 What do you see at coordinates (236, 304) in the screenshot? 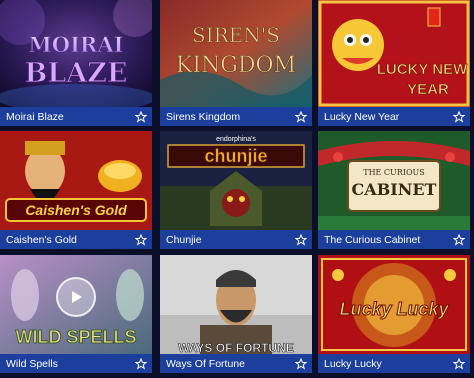
I see `game-thumbnail: WAYS OF FORTUNE` at bounding box center [236, 304].